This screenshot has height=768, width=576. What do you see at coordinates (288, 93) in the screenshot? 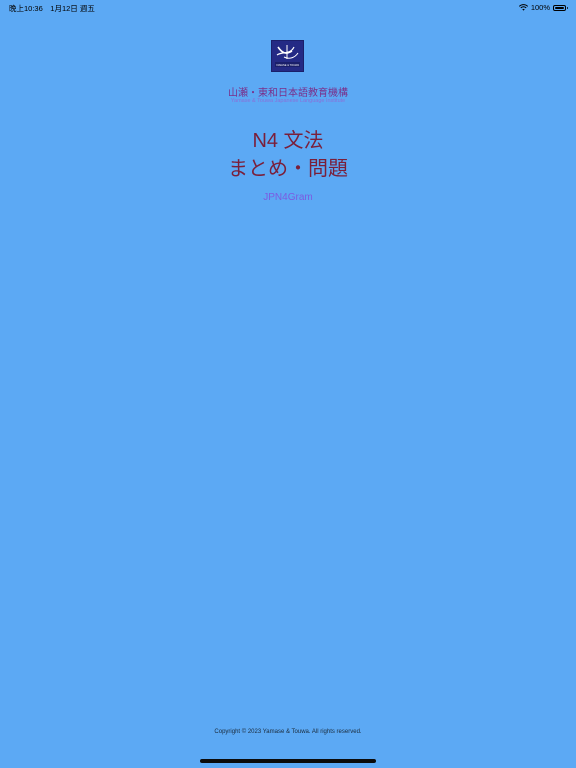
I see `org-name-ja: 山瀬・東和日本語教育機構` at bounding box center [288, 93].